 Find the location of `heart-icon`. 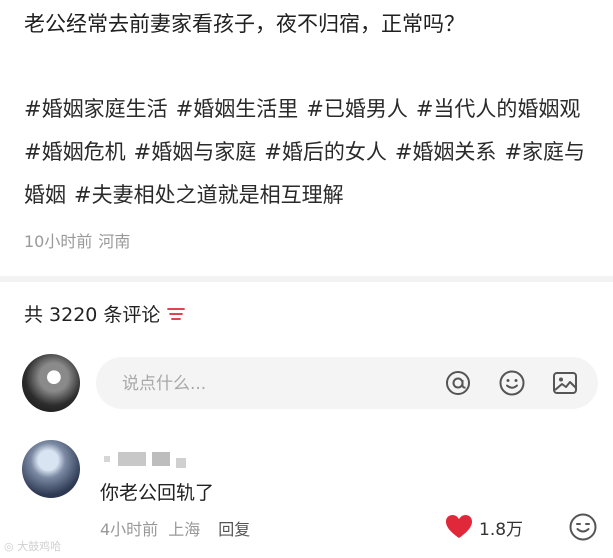

heart-icon is located at coordinates (459, 527).